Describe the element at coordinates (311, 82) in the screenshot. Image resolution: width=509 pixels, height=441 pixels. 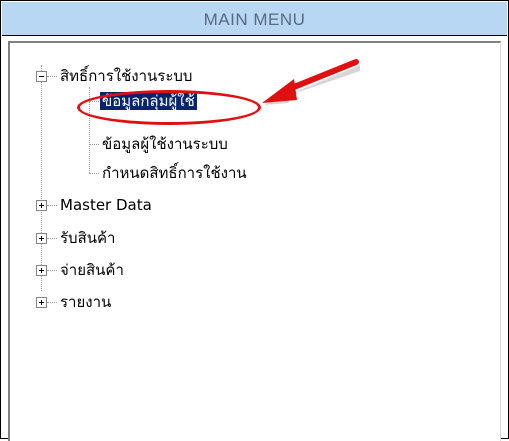
I see `red-arrow-annotation` at that location.